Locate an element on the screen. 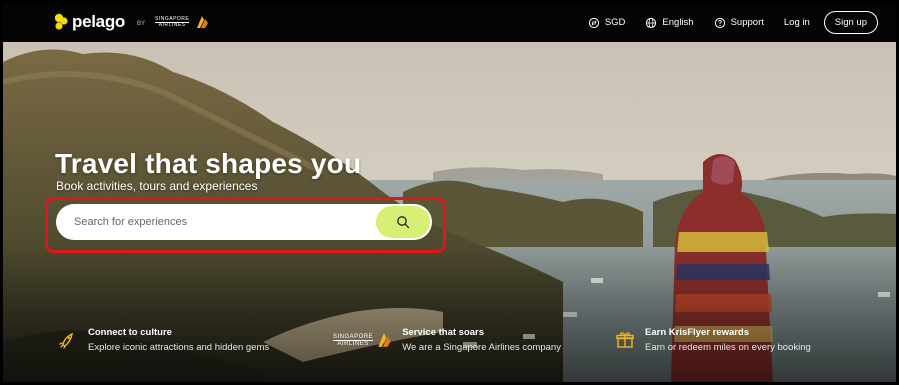 Image resolution: width=899 pixels, height=385 pixels. sia-logo-line-2: AIRLINES is located at coordinates (353, 343).